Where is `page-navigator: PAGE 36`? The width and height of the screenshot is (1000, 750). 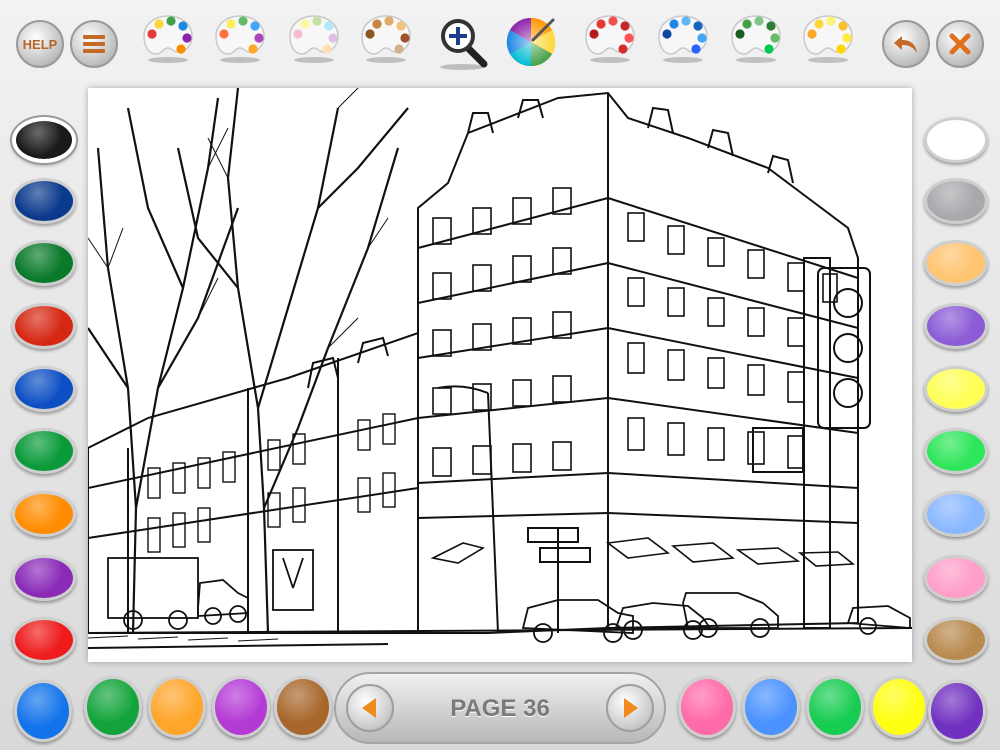
page-navigator: PAGE 36 is located at coordinates (500, 708).